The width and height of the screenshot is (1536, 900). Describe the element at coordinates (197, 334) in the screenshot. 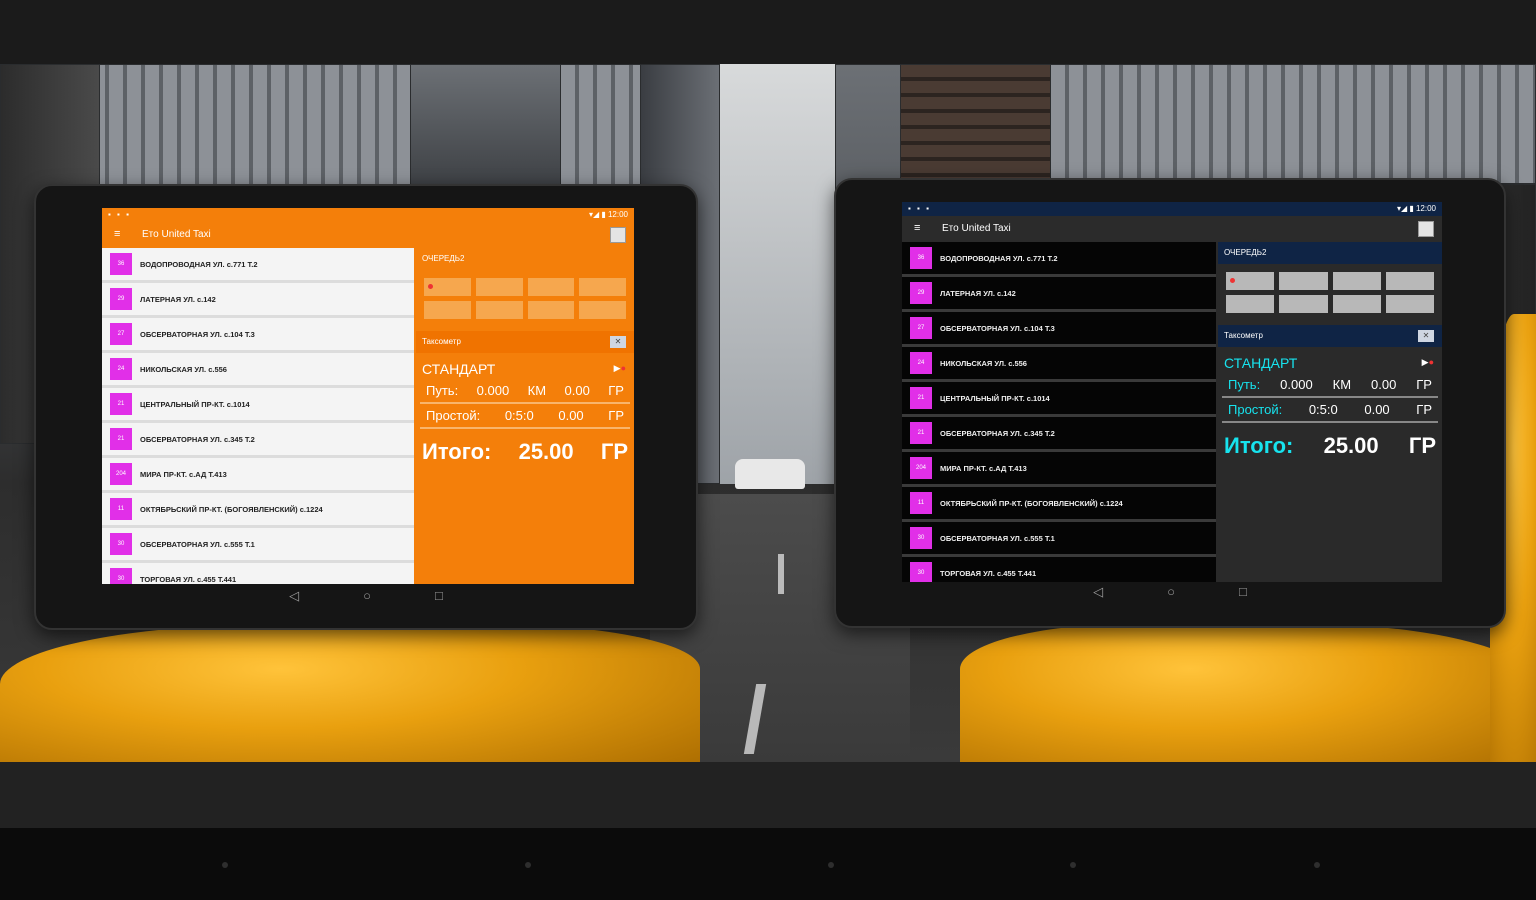

I see `order-address: ОБСЕРВАТОРНАЯ УЛ. с.104 Т.3` at that location.